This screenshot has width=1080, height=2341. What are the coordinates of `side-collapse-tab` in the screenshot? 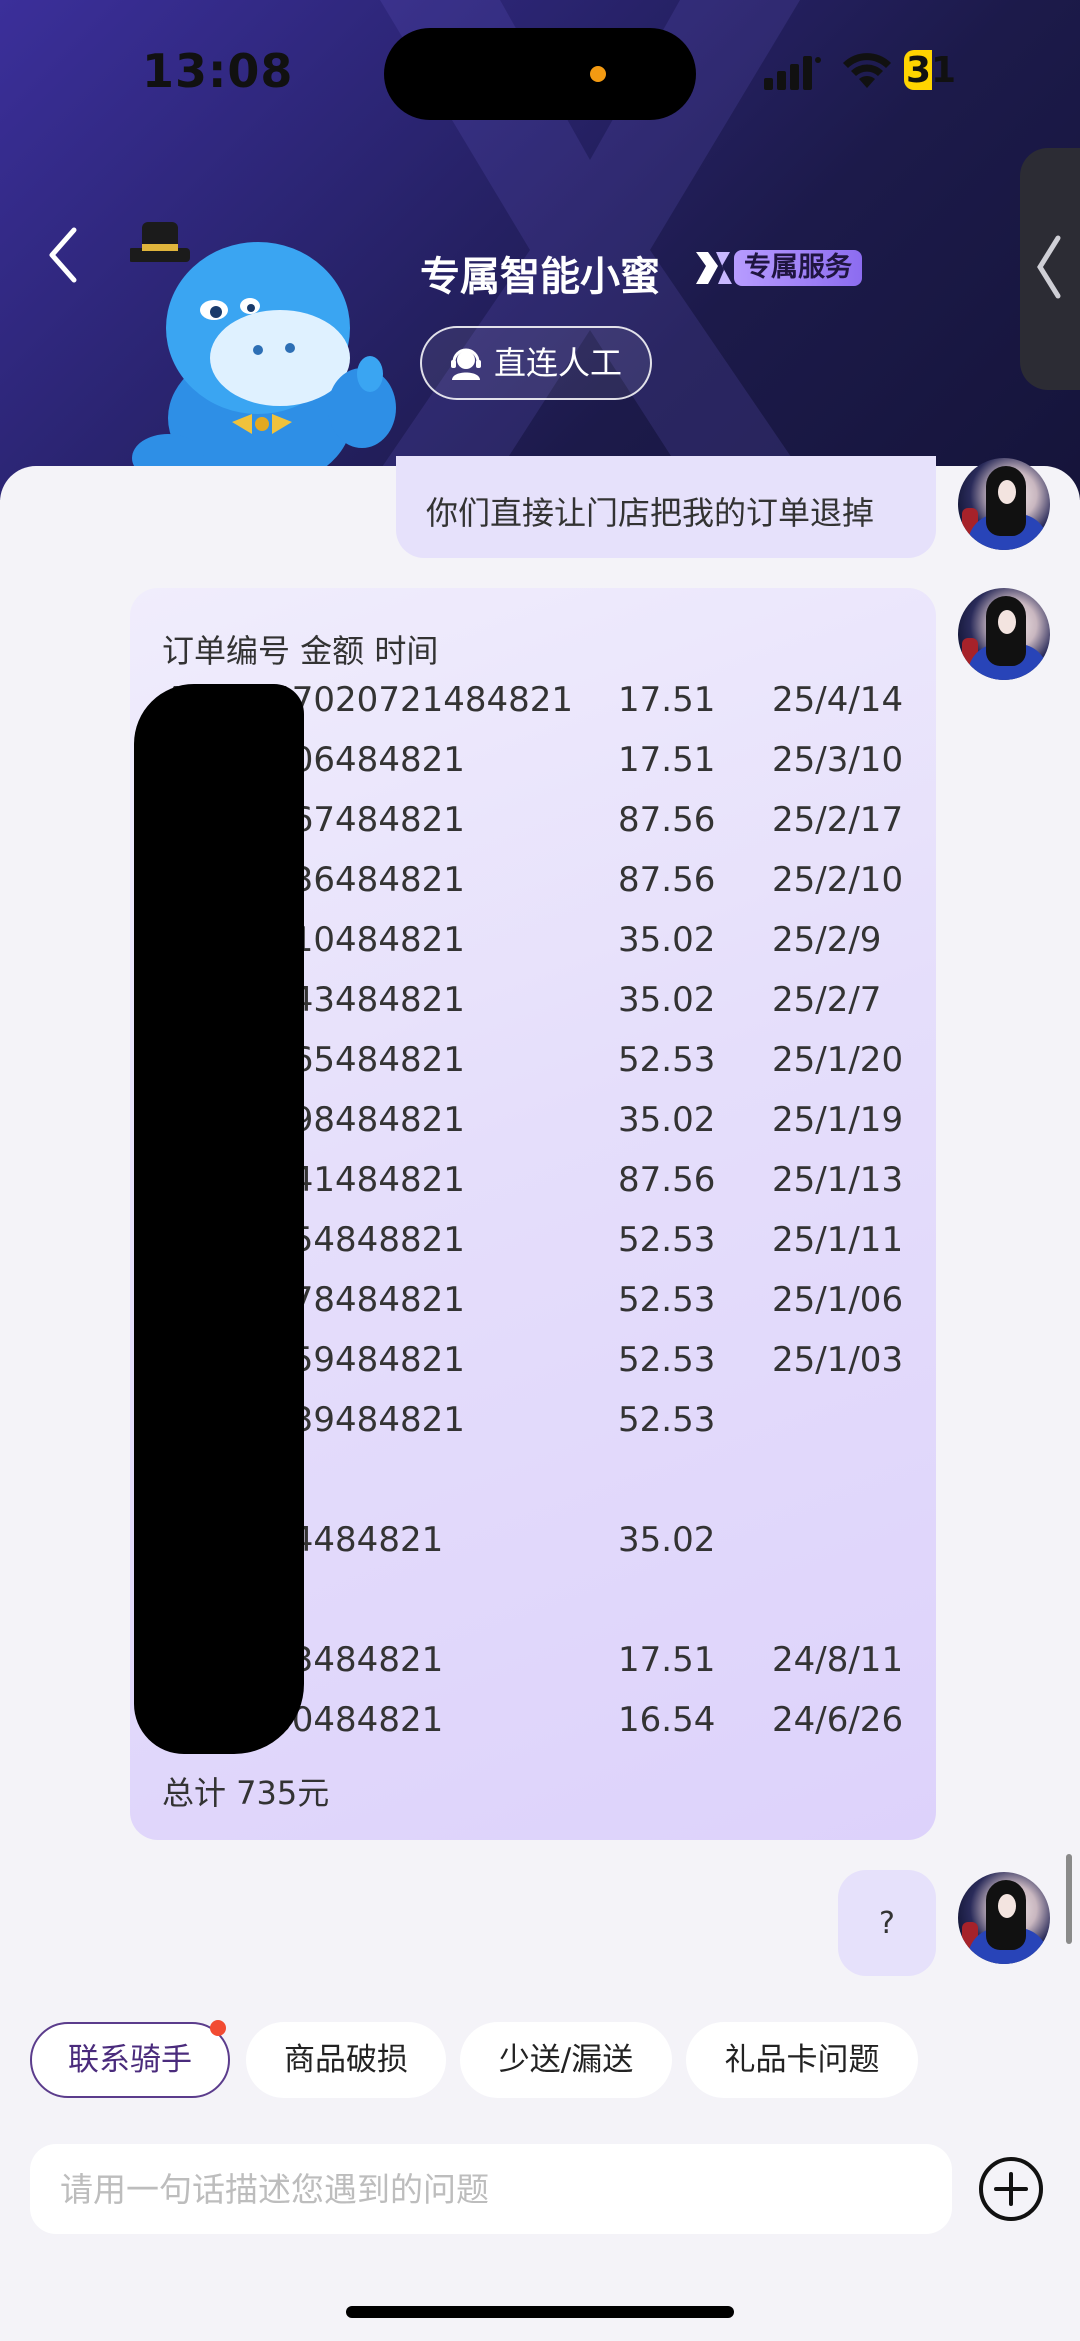 It's located at (1050, 269).